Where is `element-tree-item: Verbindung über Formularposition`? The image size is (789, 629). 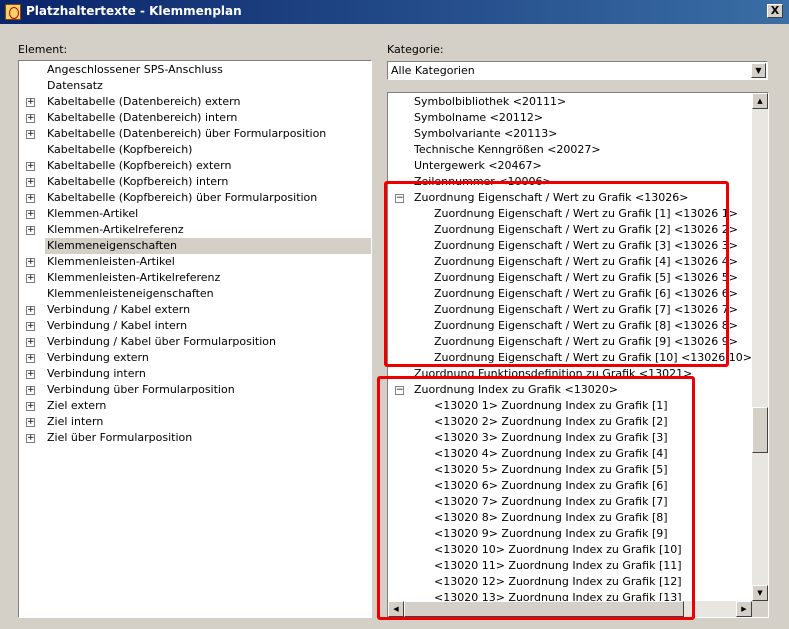
element-tree-item: Verbindung über Formularposition is located at coordinates (208, 390).